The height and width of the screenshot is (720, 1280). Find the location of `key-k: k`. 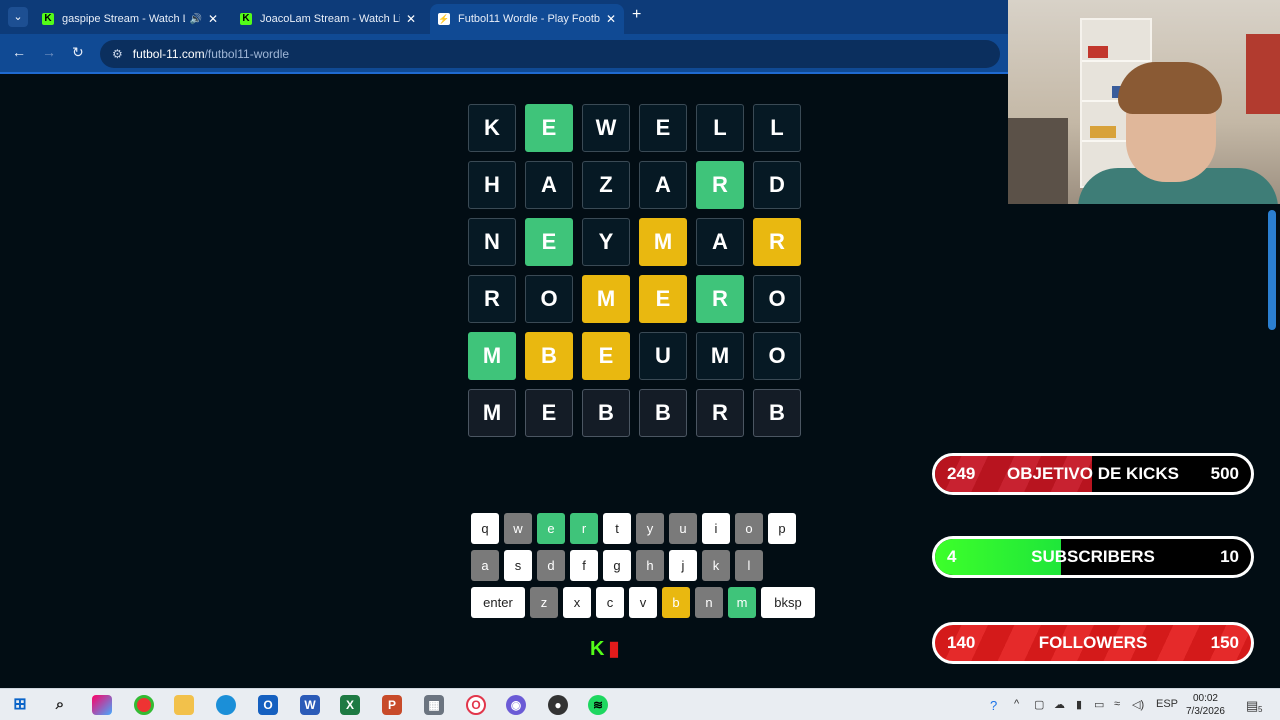

key-k: k is located at coordinates (716, 565).